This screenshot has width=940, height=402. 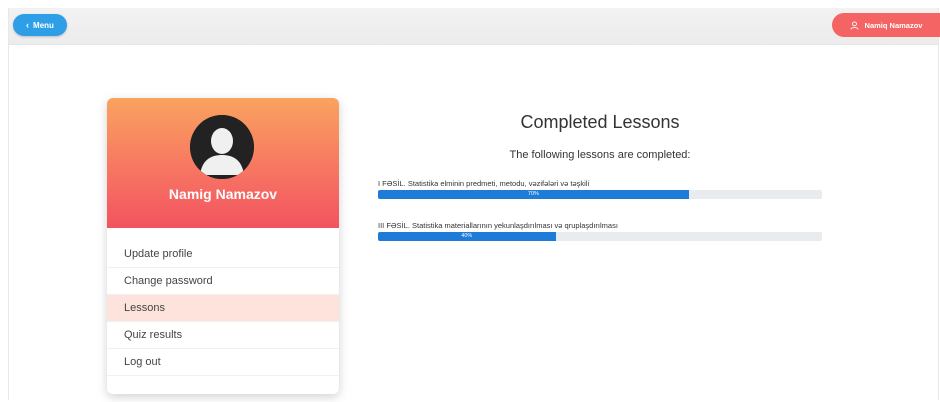 What do you see at coordinates (474, 26) in the screenshot?
I see `top-bar: ‹ Menu Namiq Namazov` at bounding box center [474, 26].